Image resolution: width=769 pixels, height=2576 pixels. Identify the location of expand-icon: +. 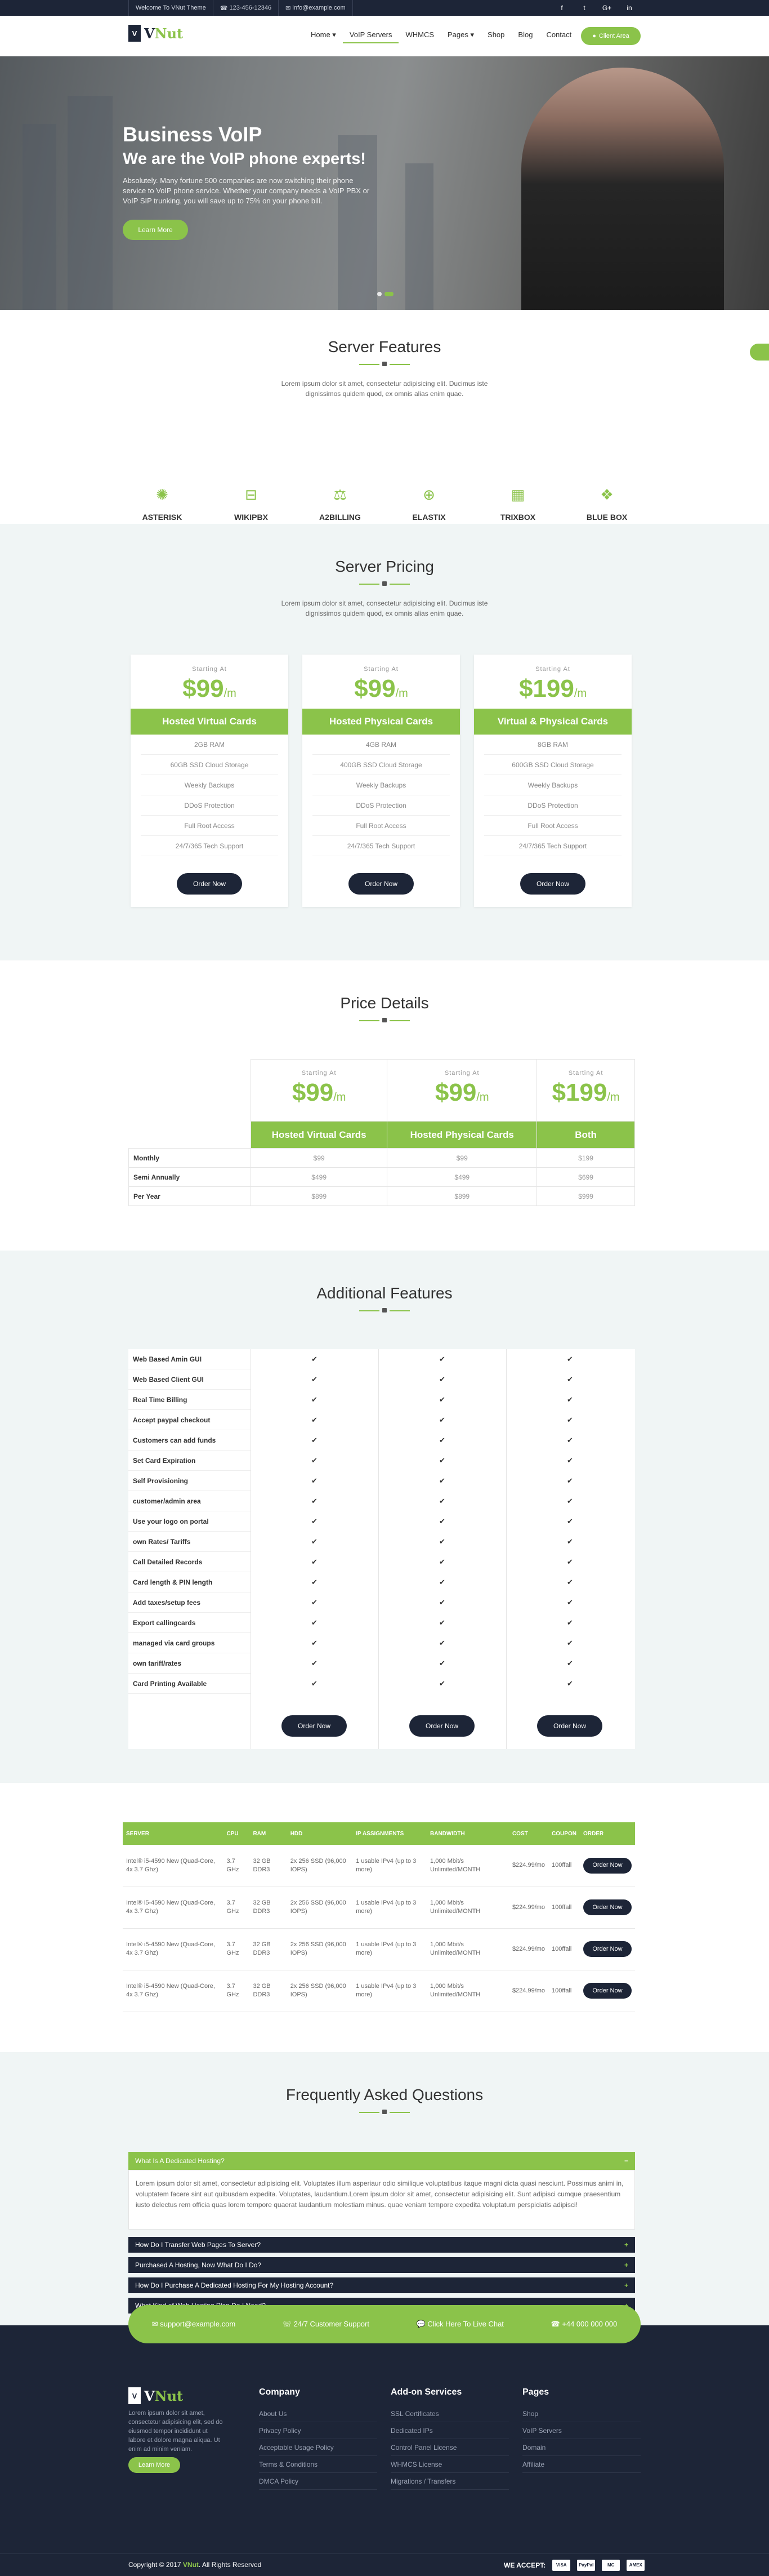
(626, 2285).